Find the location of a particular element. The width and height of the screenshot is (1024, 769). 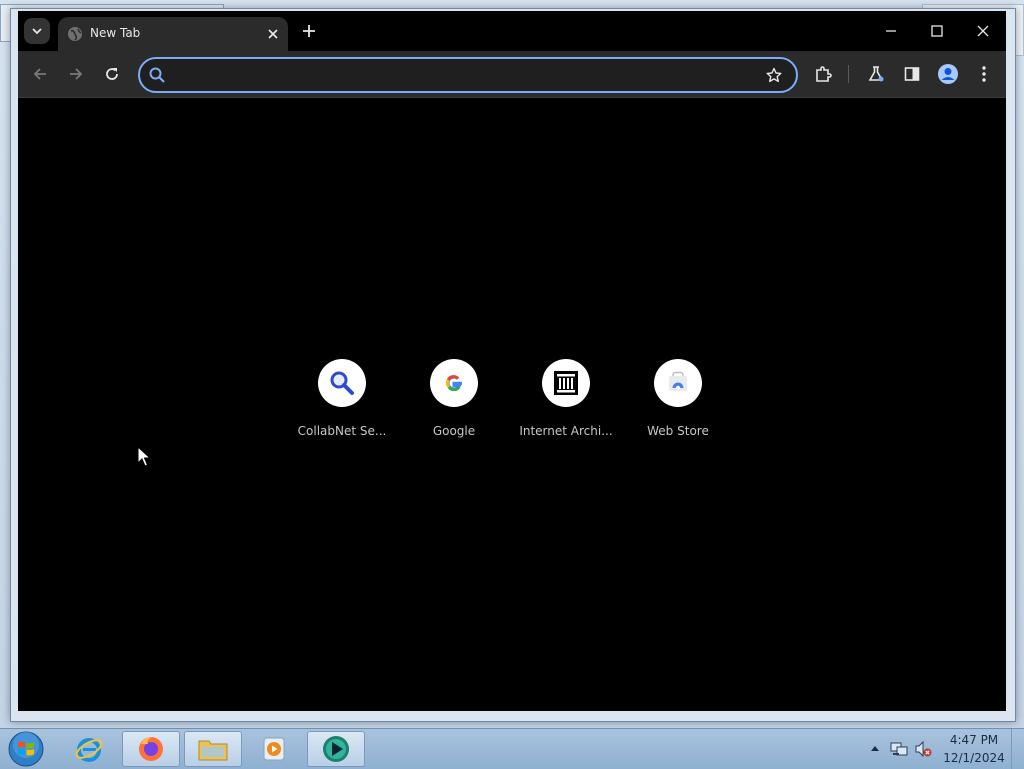

taskbar-firefox is located at coordinates (151, 749).